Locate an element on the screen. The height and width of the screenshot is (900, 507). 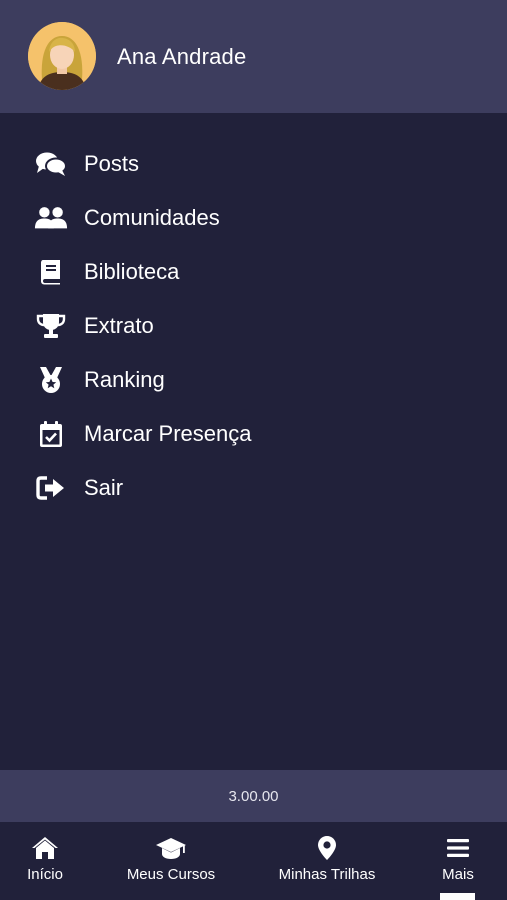
avatar is located at coordinates (62, 56).